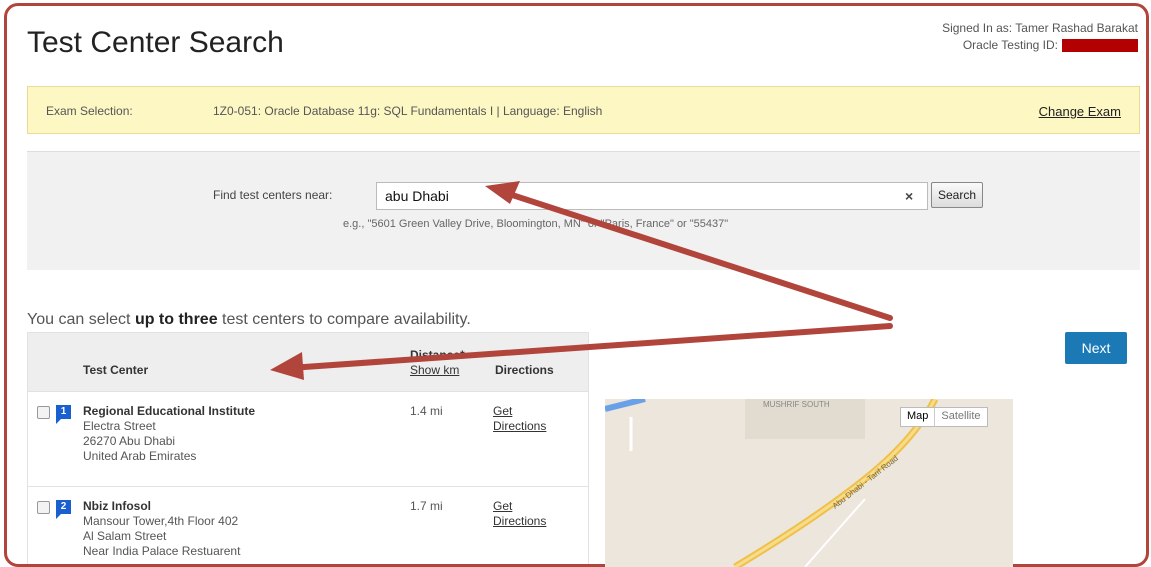 The height and width of the screenshot is (567, 1151). What do you see at coordinates (81, 319) in the screenshot?
I see `selection-prefix: You can select` at bounding box center [81, 319].